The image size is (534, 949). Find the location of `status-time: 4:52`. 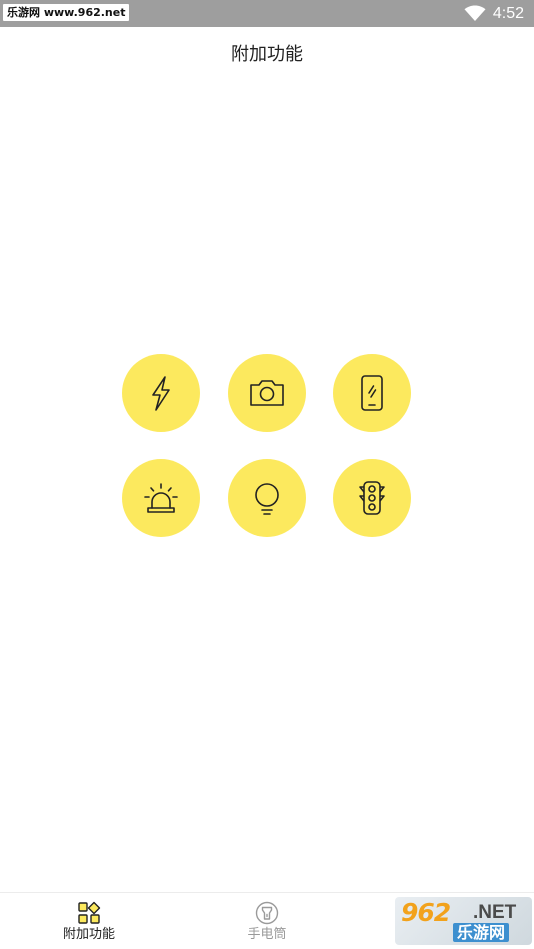

status-time: 4:52 is located at coordinates (508, 13).